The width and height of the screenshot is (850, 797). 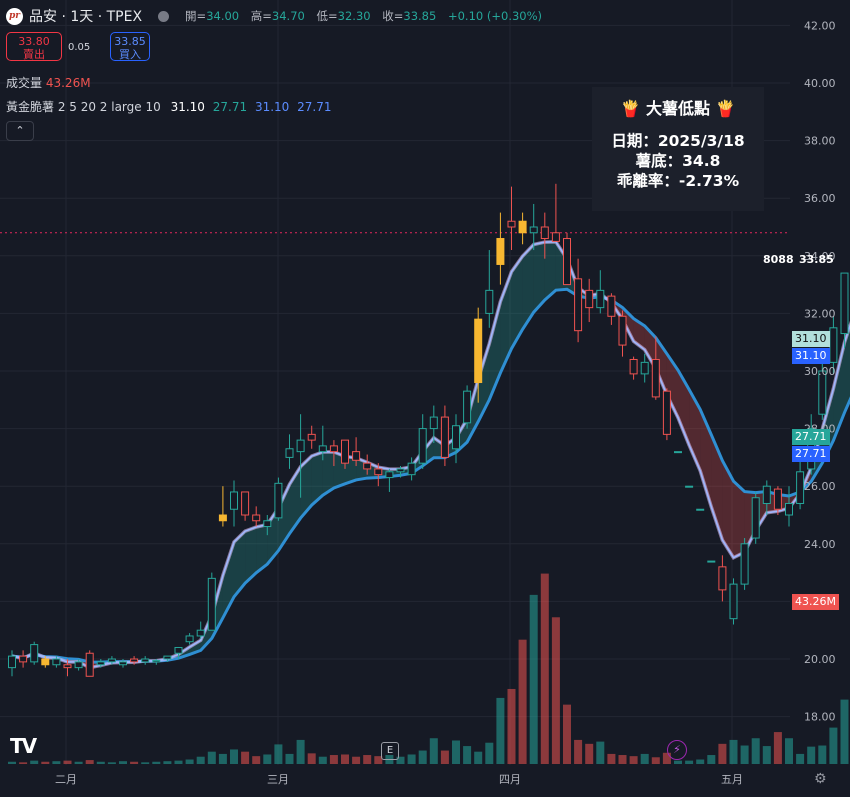 I want to click on tradingview-logo: TV, so click(x=23, y=746).